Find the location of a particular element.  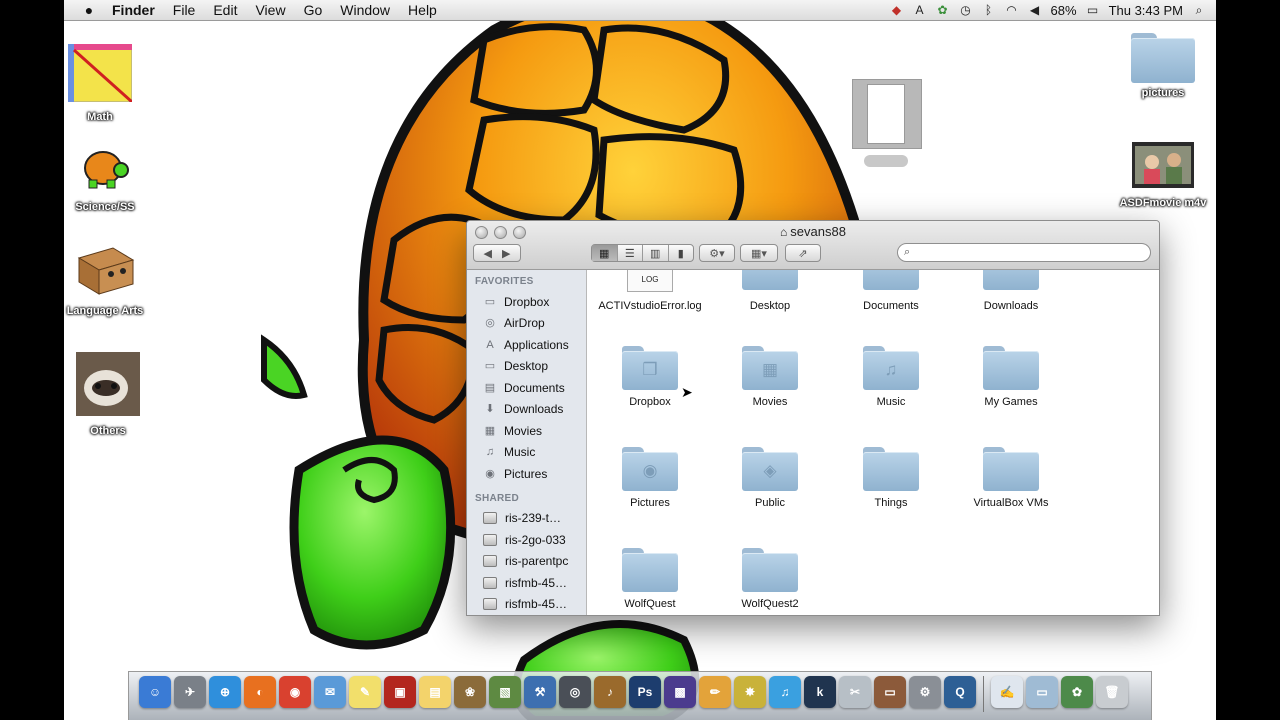

safari-icon: ⊕ is located at coordinates (225, 692).